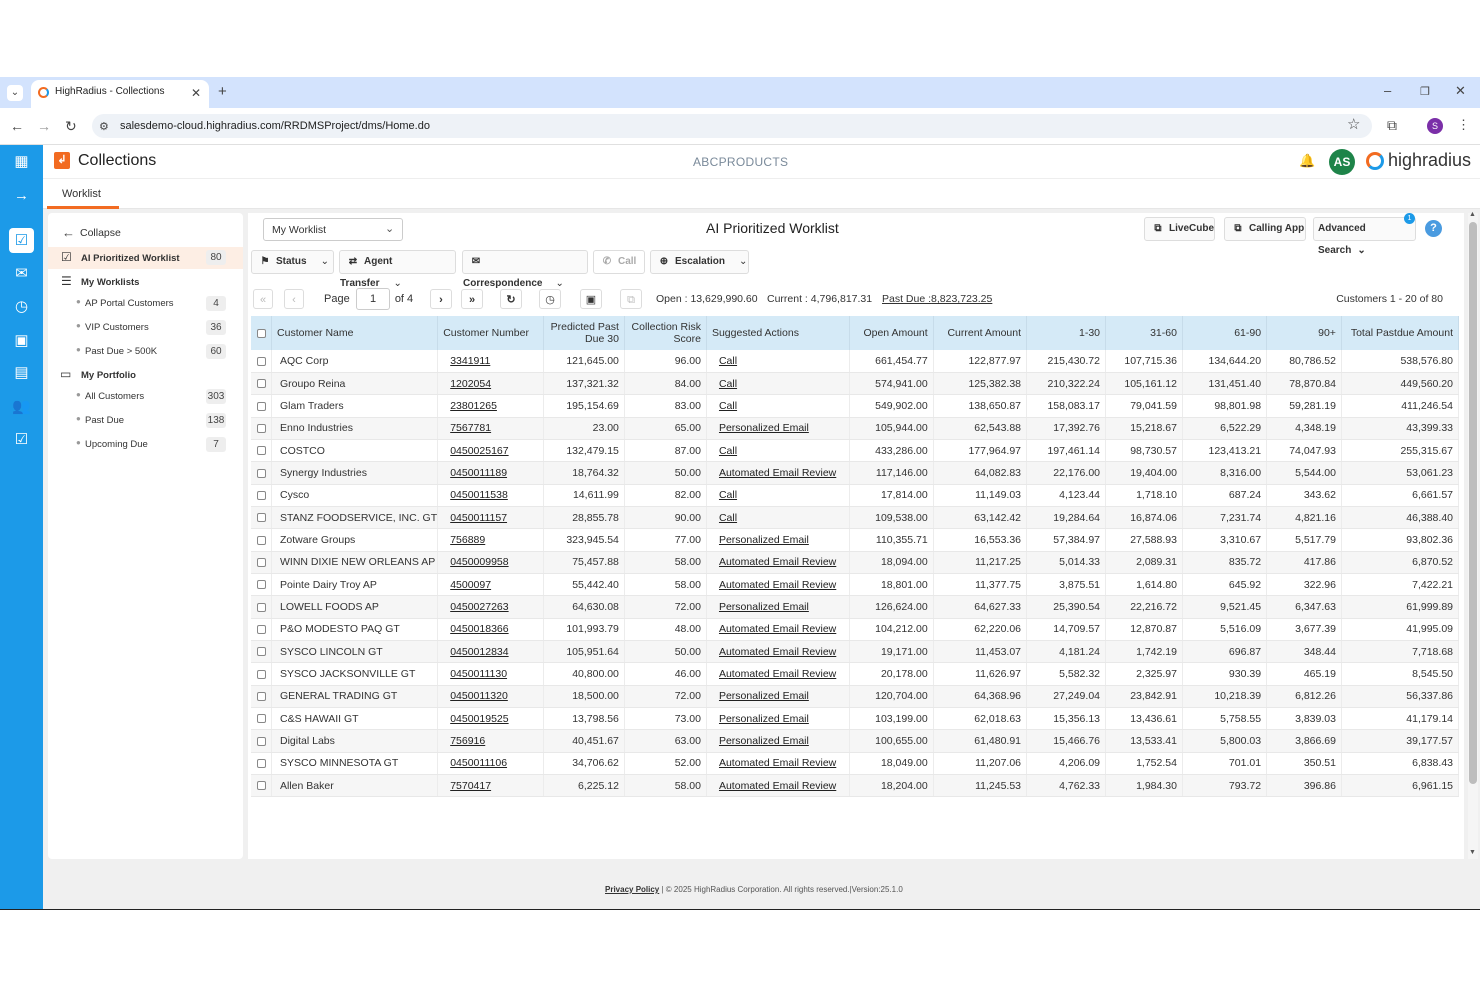  What do you see at coordinates (525, 269) in the screenshot?
I see `correspondence-button: ✉ Correspondence ⌄` at bounding box center [525, 269].